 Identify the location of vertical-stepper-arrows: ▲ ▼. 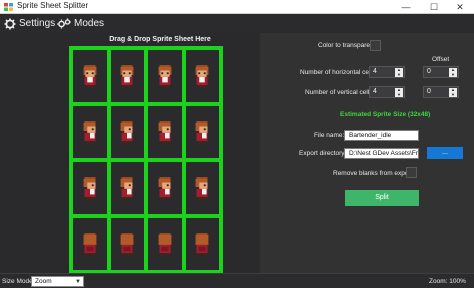
(399, 92).